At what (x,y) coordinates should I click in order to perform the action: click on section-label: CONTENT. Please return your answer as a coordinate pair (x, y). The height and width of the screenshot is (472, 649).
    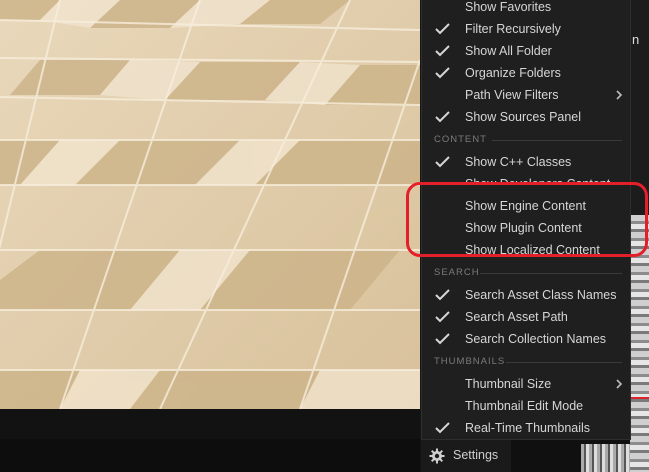
    Looking at the image, I should click on (460, 139).